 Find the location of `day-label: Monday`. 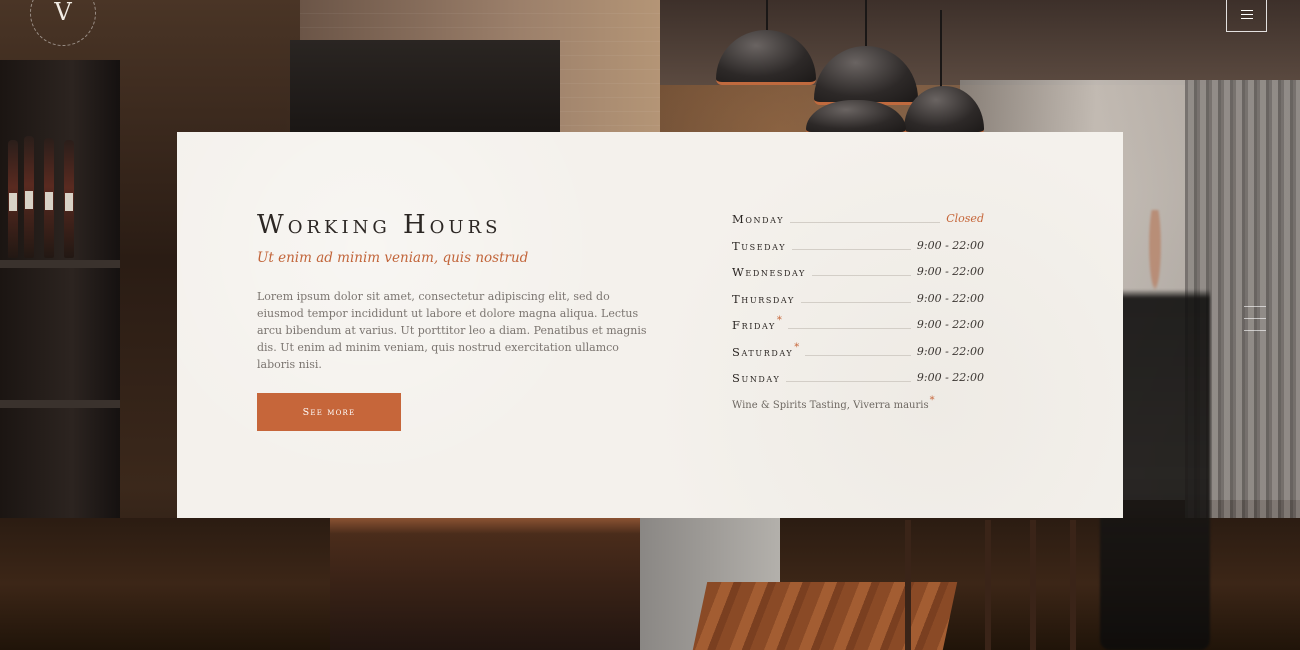

day-label: Monday is located at coordinates (761, 219).